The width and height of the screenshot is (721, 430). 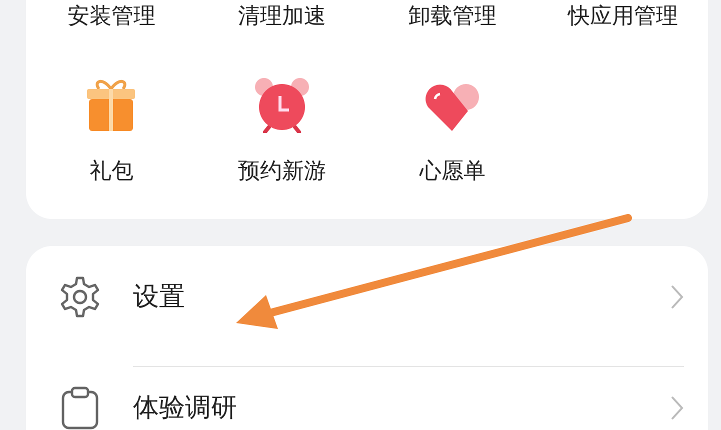 I want to click on tool-label: 卸载管理, so click(x=452, y=17).